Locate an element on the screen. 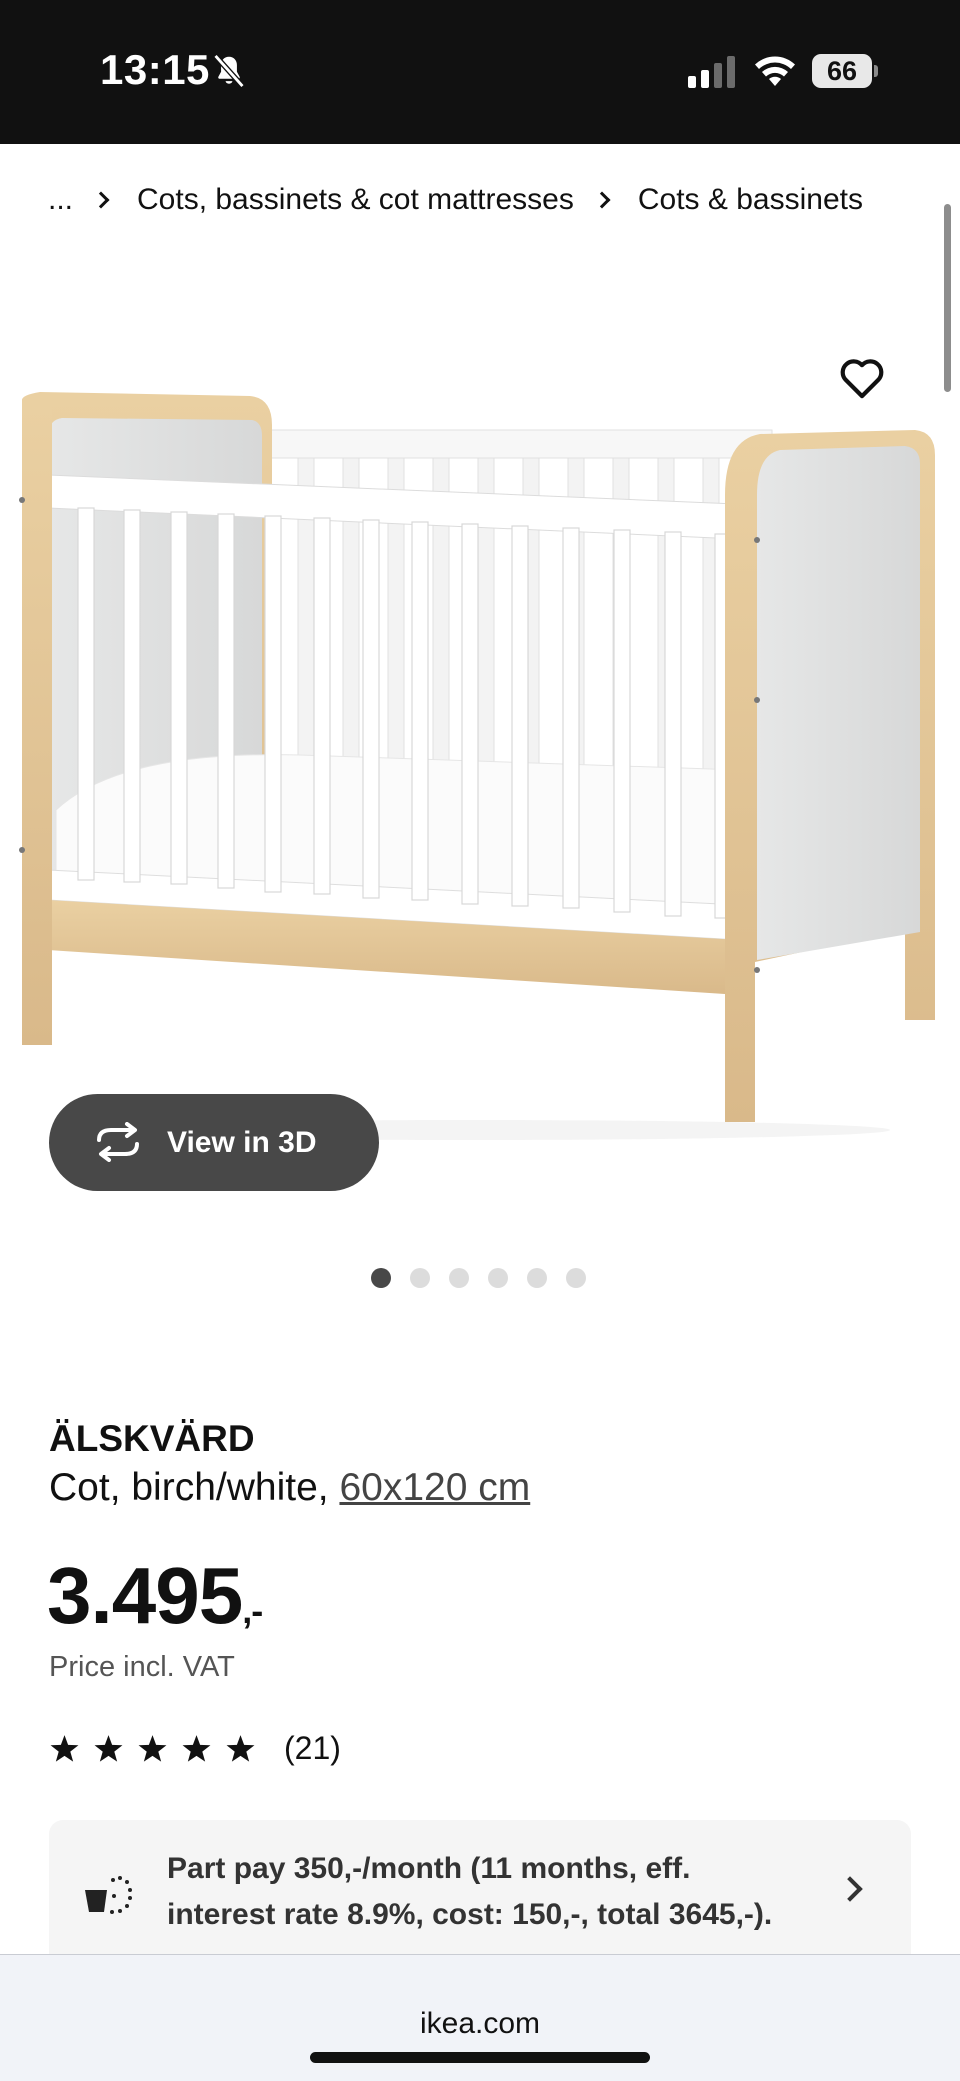 The image size is (960, 2081). breadcrumb-item-cots-bassinets: Cots & bassinets is located at coordinates (750, 200).